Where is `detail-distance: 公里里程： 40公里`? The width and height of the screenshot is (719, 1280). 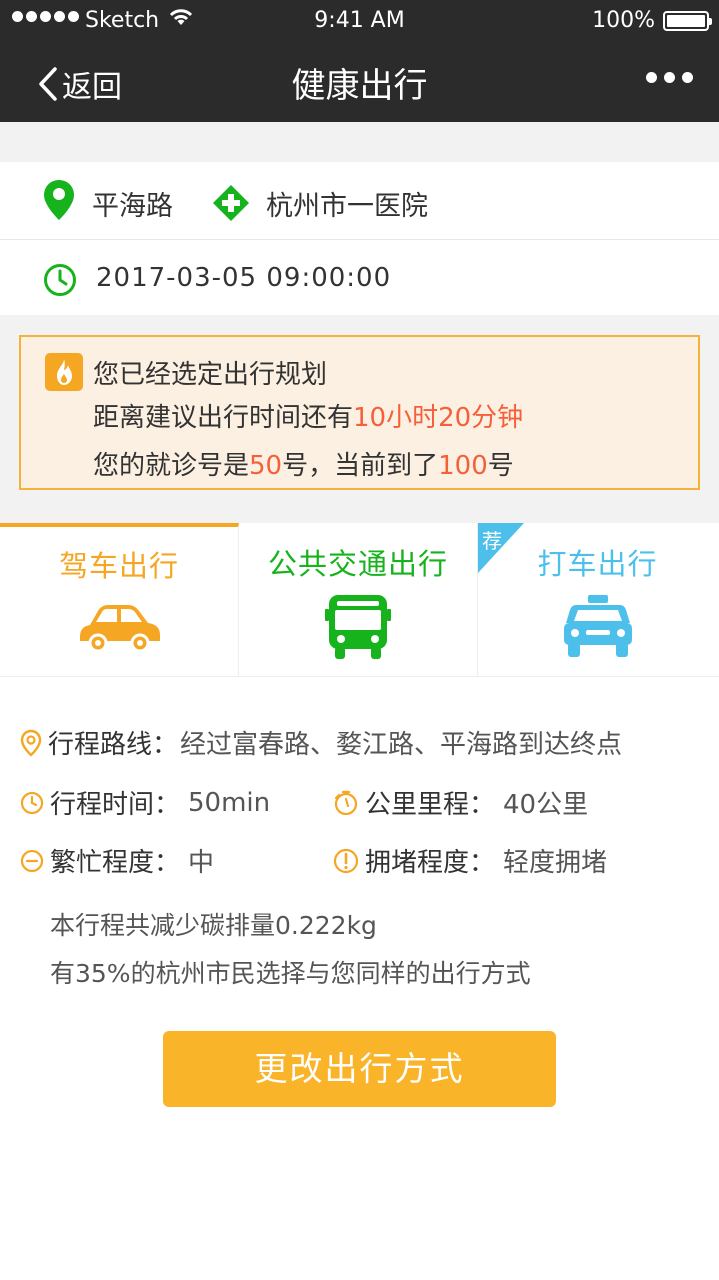 detail-distance: 公里里程： 40公里 is located at coordinates (460, 802).